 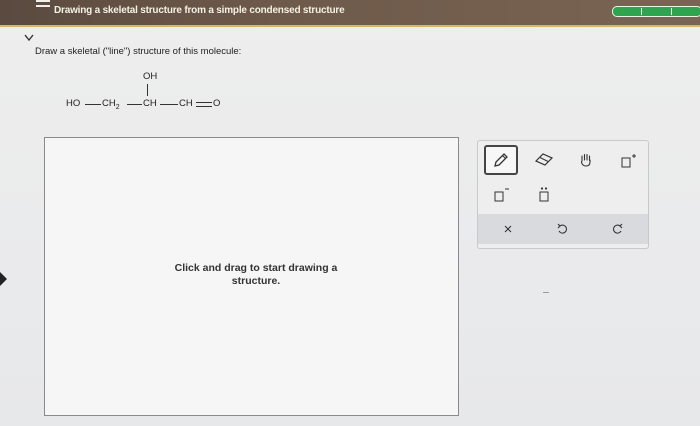 What do you see at coordinates (186, 103) in the screenshot?
I see `aldehyde-ch: CH` at bounding box center [186, 103].